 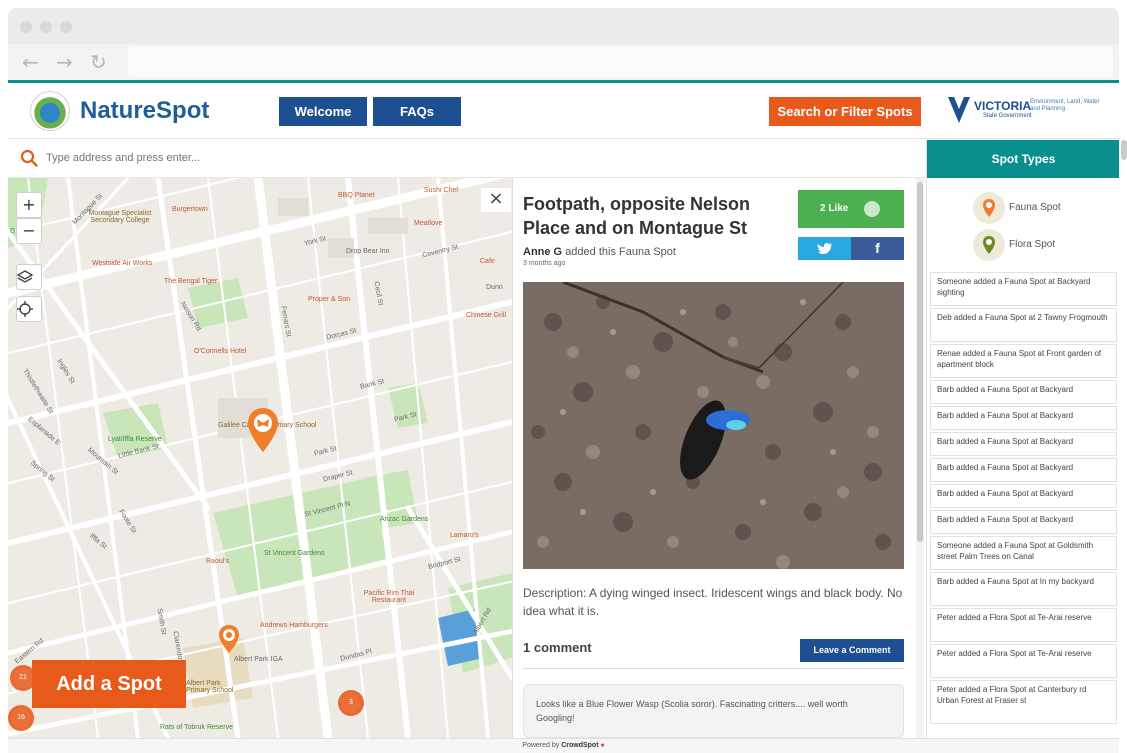 What do you see at coordinates (294, 553) in the screenshot?
I see `park-label: St Vincent Gardens` at bounding box center [294, 553].